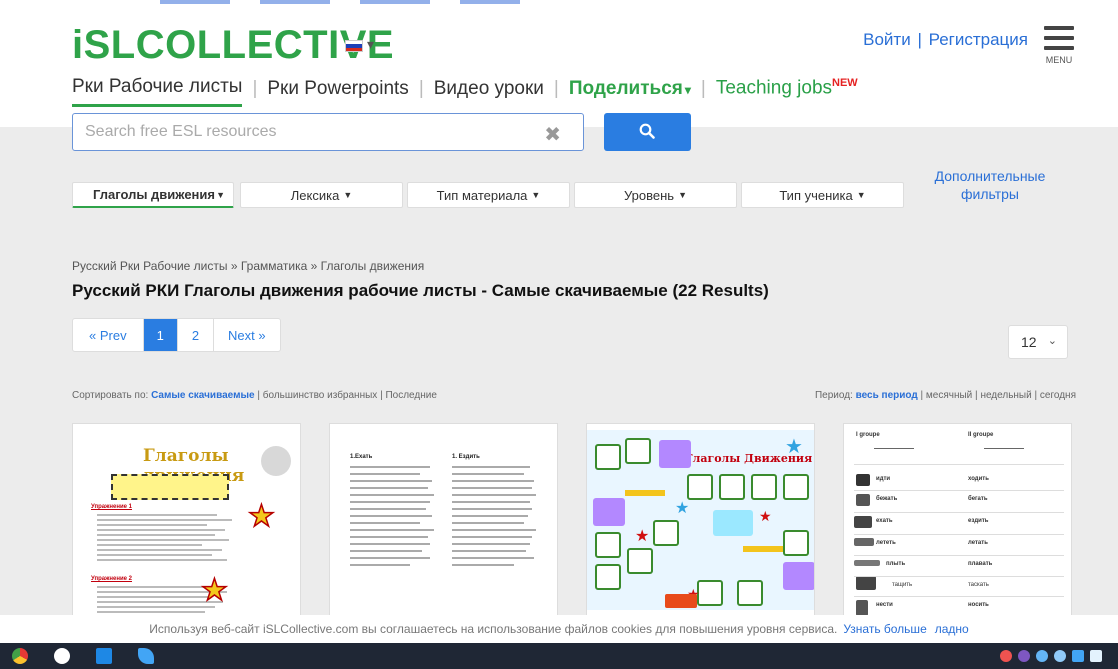 The image size is (1118, 669). I want to click on prev-page-button: « Prev, so click(108, 335).